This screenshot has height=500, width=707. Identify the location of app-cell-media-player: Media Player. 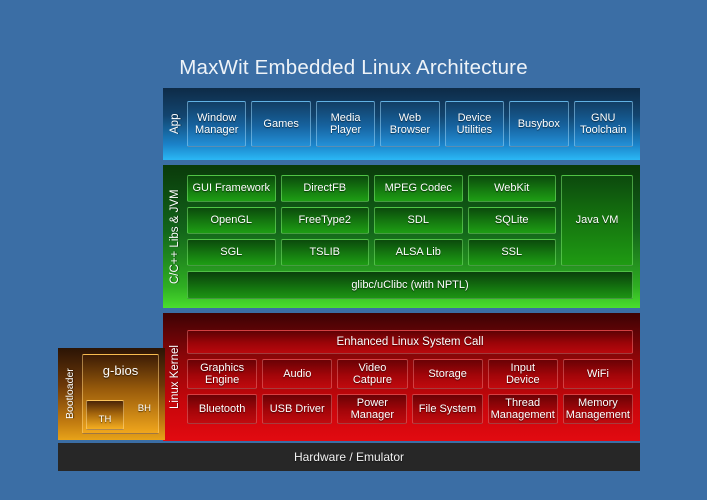
(345, 124).